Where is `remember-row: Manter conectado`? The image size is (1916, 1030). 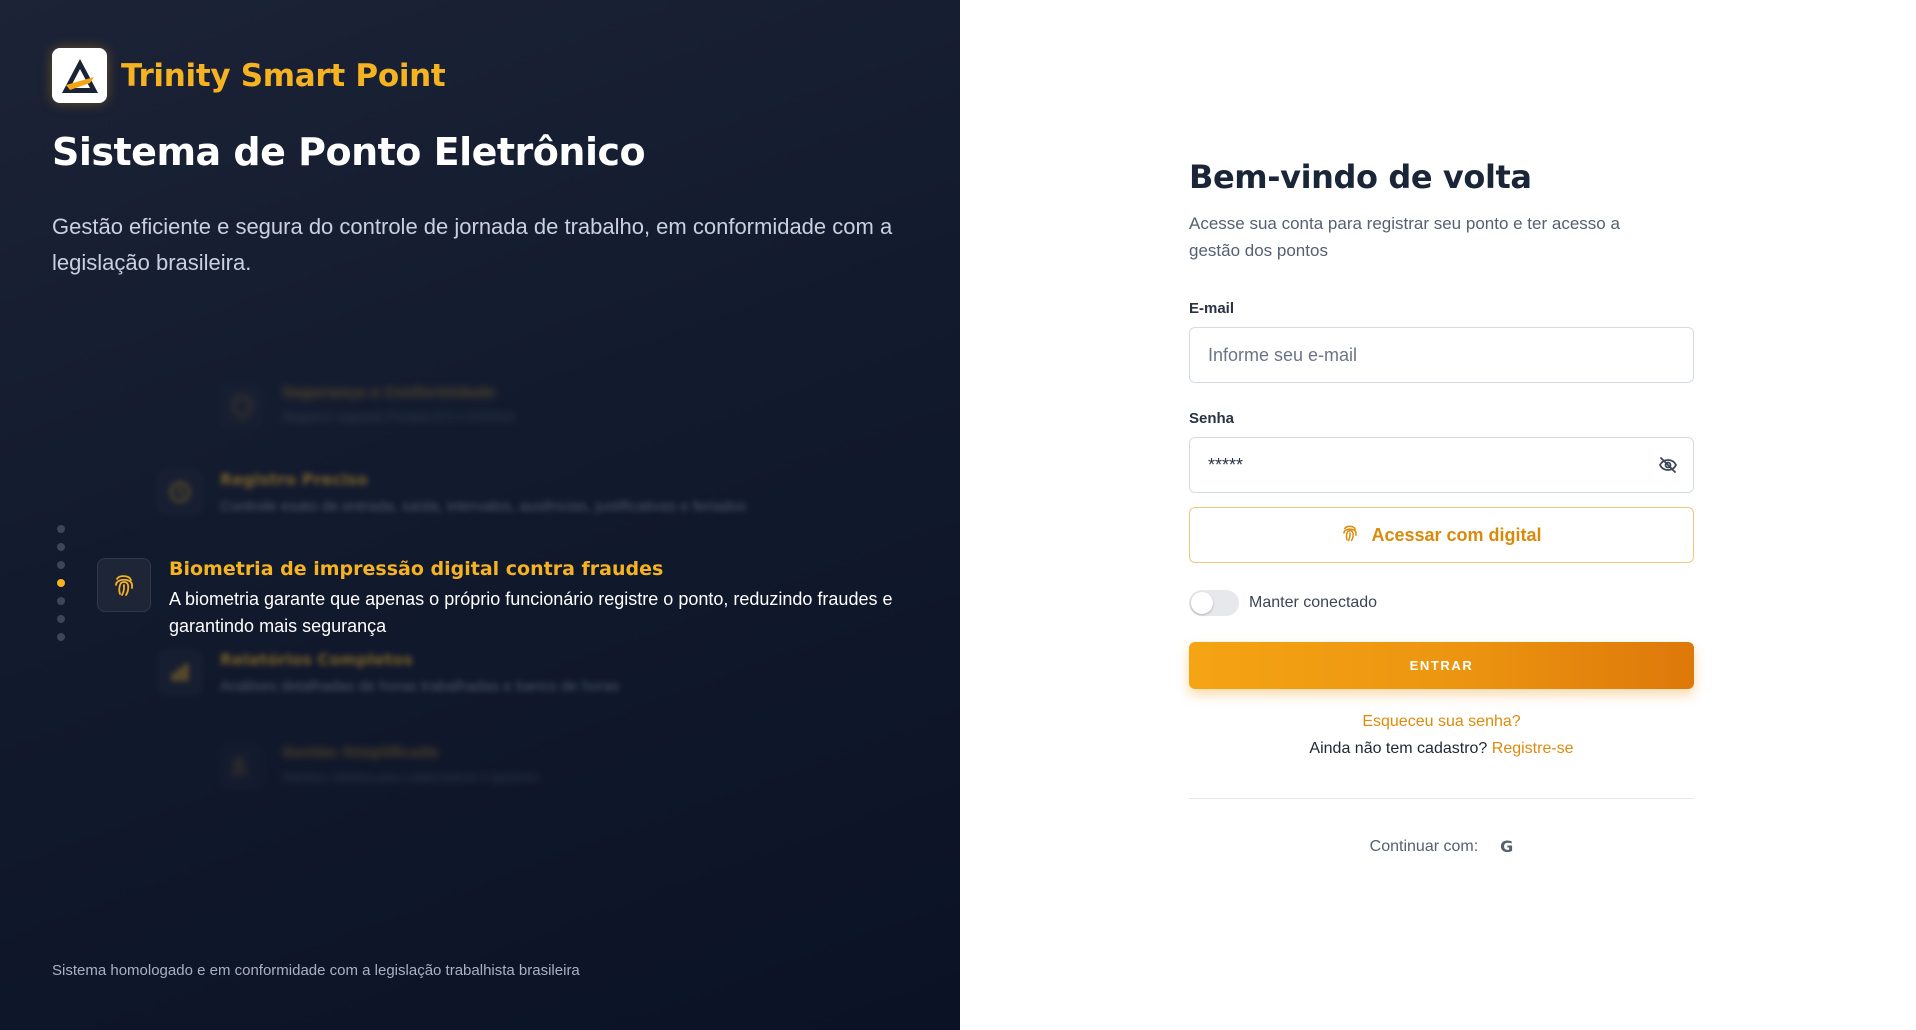 remember-row: Manter conectado is located at coordinates (1441, 603).